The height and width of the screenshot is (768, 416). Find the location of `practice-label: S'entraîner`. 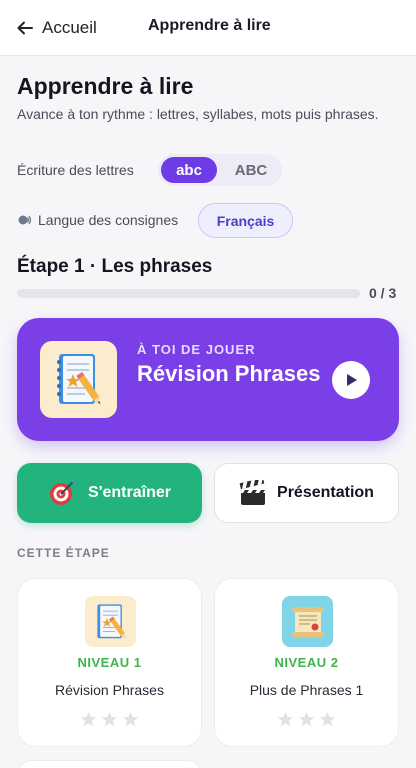

practice-label: S'entraîner is located at coordinates (129, 492).